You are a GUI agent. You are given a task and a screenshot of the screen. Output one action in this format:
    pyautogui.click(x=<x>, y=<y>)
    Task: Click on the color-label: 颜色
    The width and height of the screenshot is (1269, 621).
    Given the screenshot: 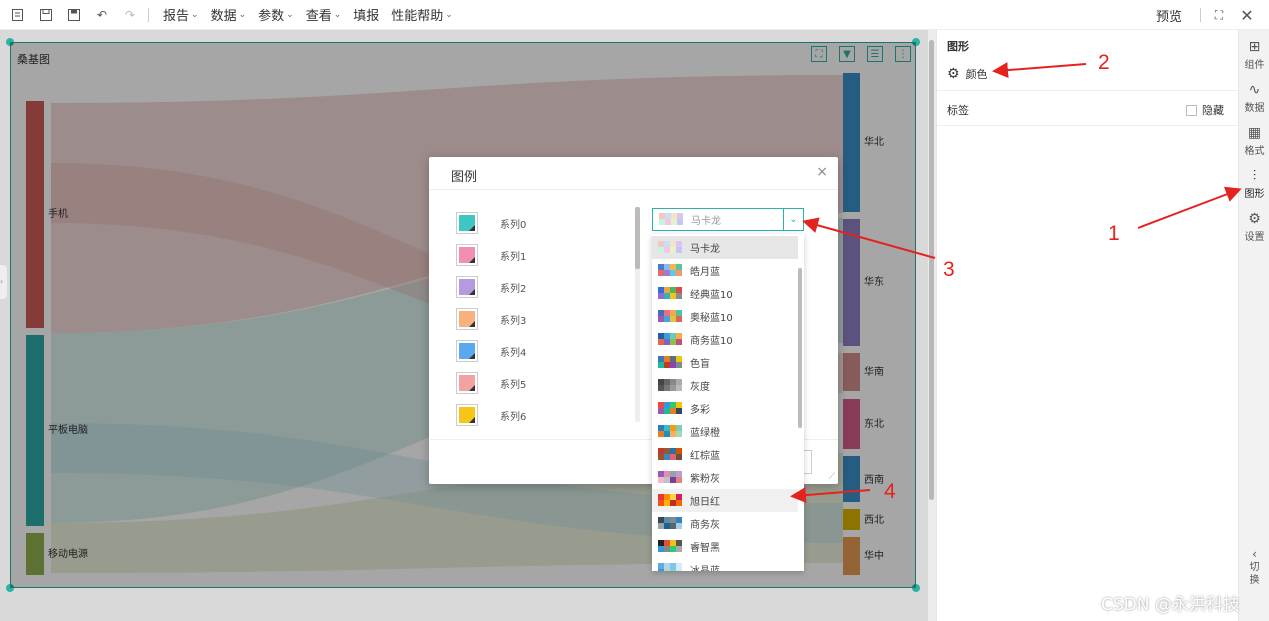 What is the action you would take?
    pyautogui.click(x=976, y=74)
    